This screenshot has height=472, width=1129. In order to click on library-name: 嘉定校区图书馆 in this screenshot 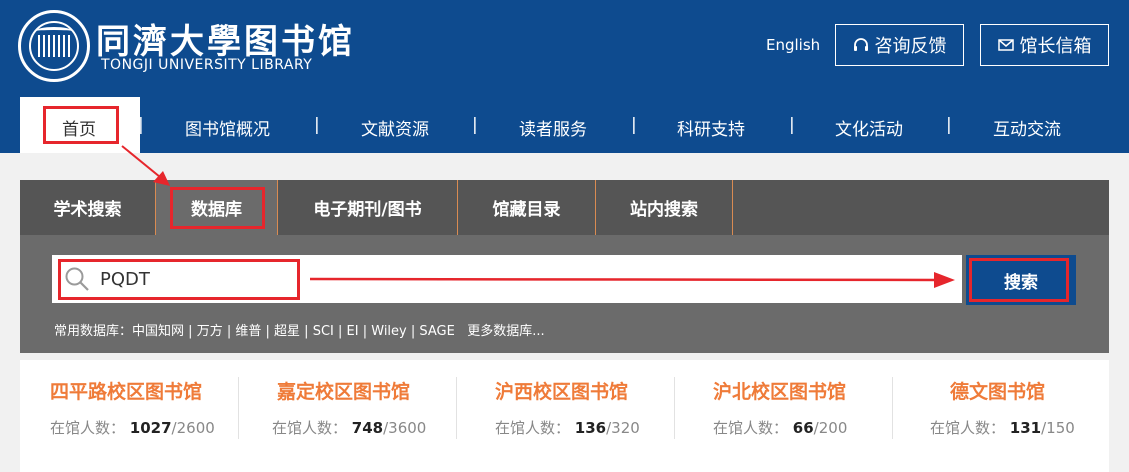, I will do `click(343, 390)`.